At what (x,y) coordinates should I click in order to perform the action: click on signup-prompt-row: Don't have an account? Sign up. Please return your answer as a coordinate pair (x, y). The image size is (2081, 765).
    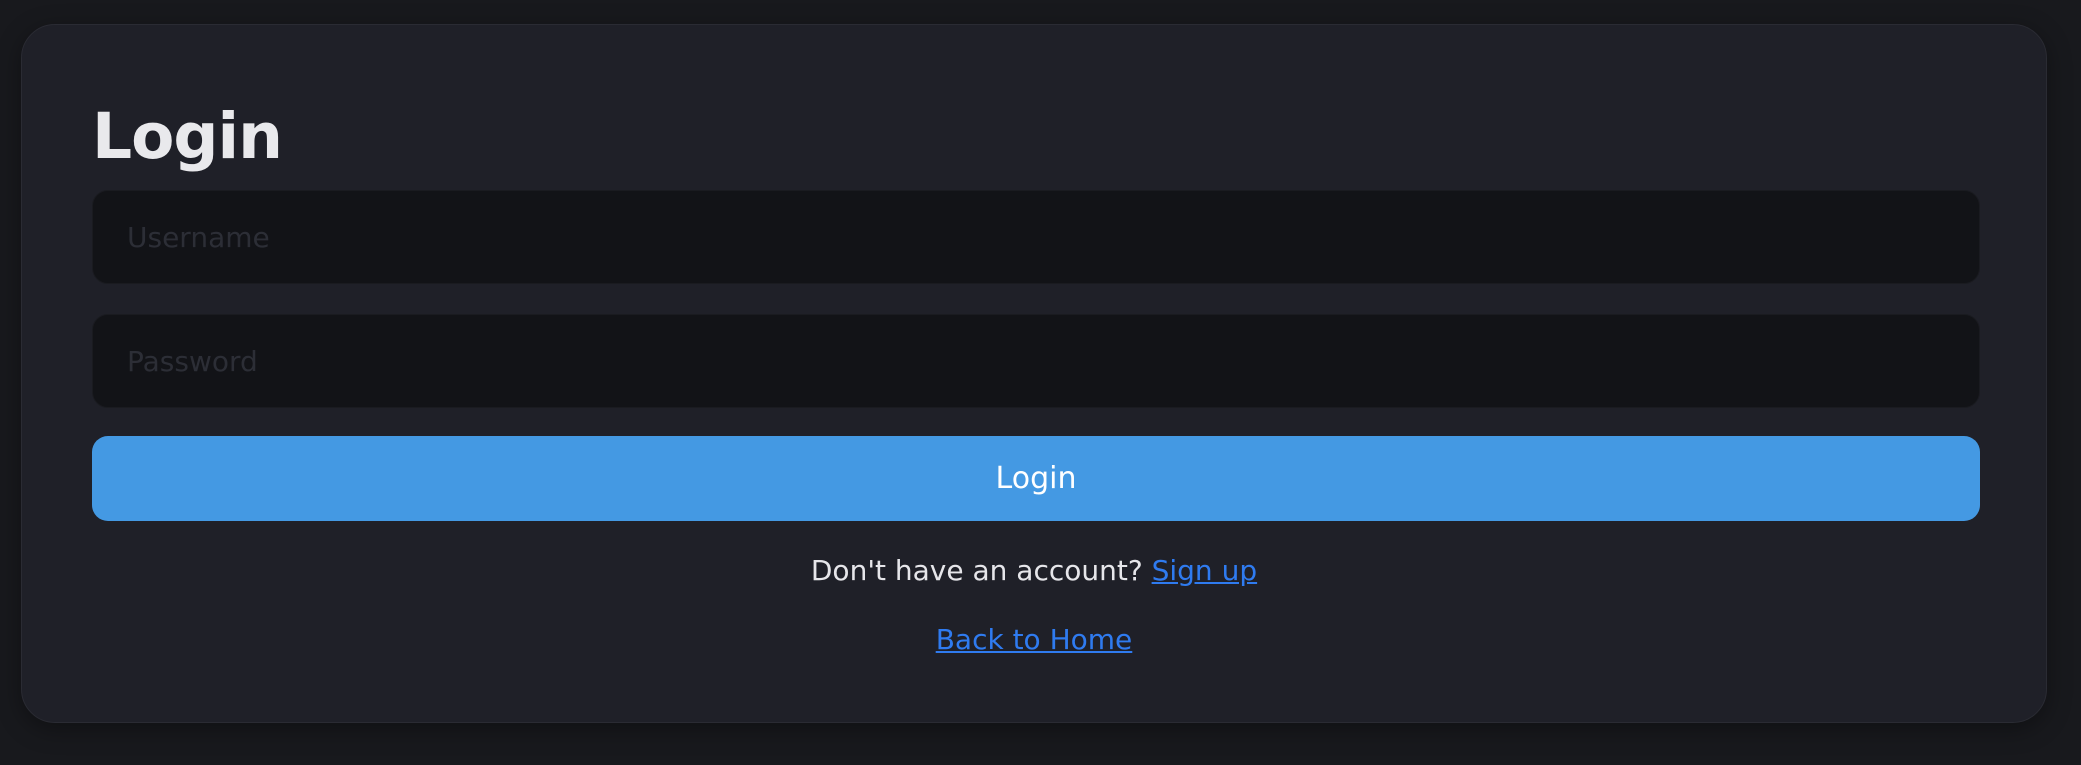
    Looking at the image, I should click on (1034, 571).